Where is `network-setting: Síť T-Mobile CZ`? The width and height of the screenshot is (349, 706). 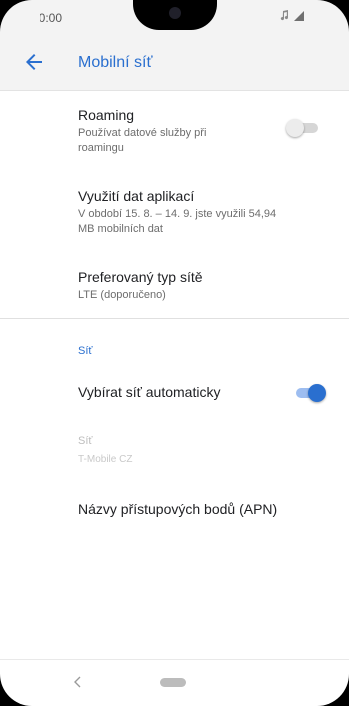 network-setting: Síť T-Mobile CZ is located at coordinates (201, 449).